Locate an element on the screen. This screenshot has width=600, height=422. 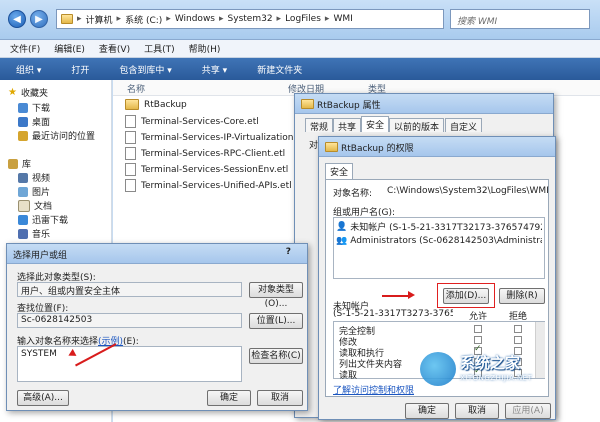
menu-help: 帮助(H) is located at coordinates (205, 48).